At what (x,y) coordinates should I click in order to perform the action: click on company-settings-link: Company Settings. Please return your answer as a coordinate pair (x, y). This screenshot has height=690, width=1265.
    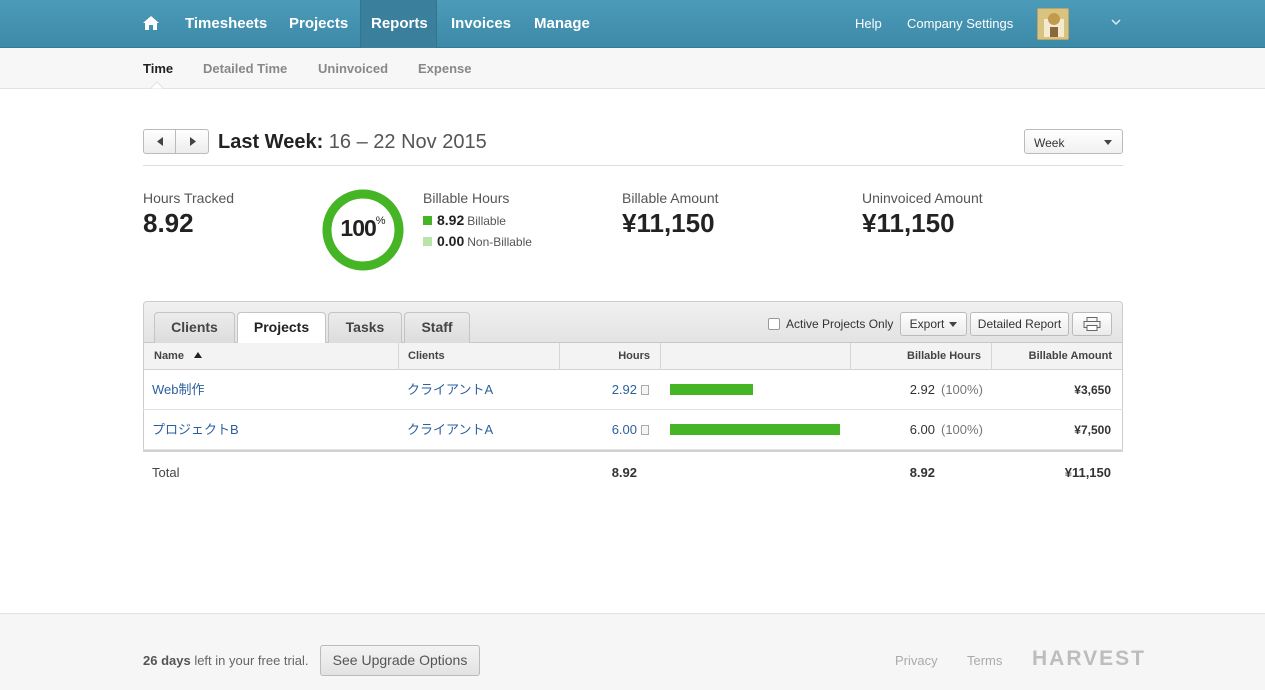
    Looking at the image, I should click on (960, 24).